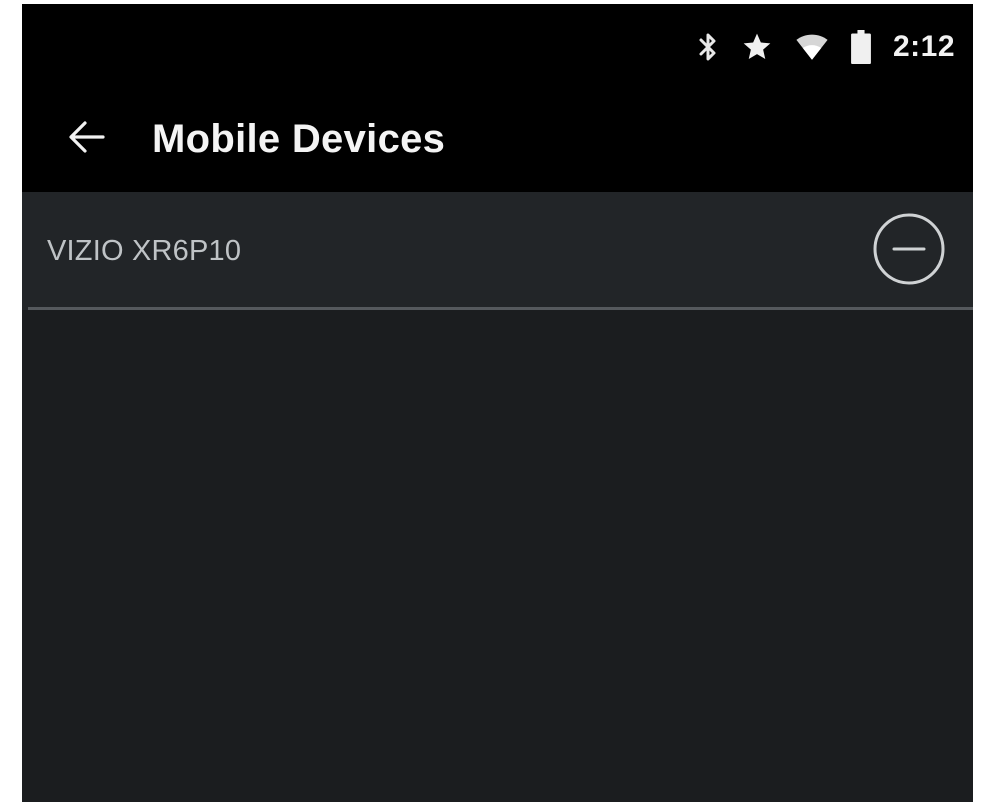 The image size is (995, 805). I want to click on wifi-icon, so click(812, 47).